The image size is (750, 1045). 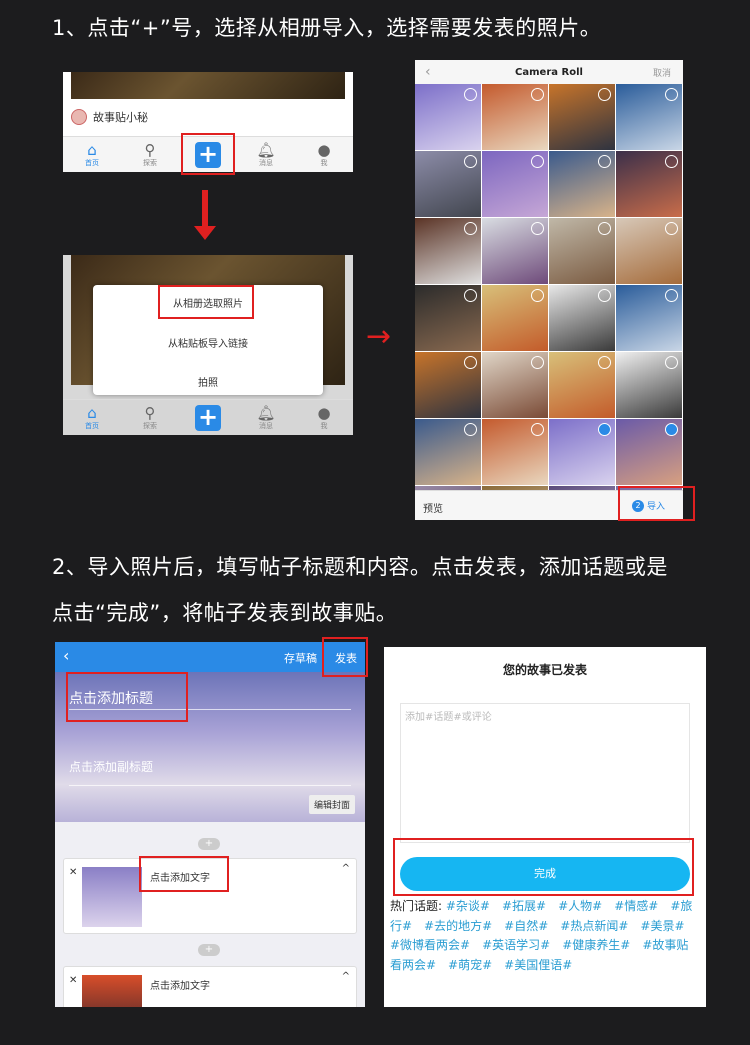 I want to click on arrow-down-icon, so click(x=205, y=215).